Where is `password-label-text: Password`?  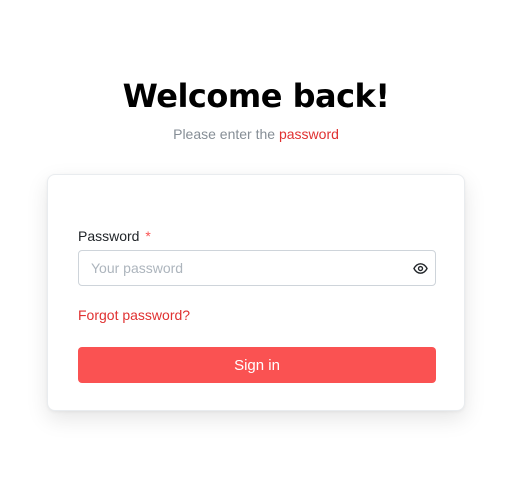 password-label-text: Password is located at coordinates (109, 236).